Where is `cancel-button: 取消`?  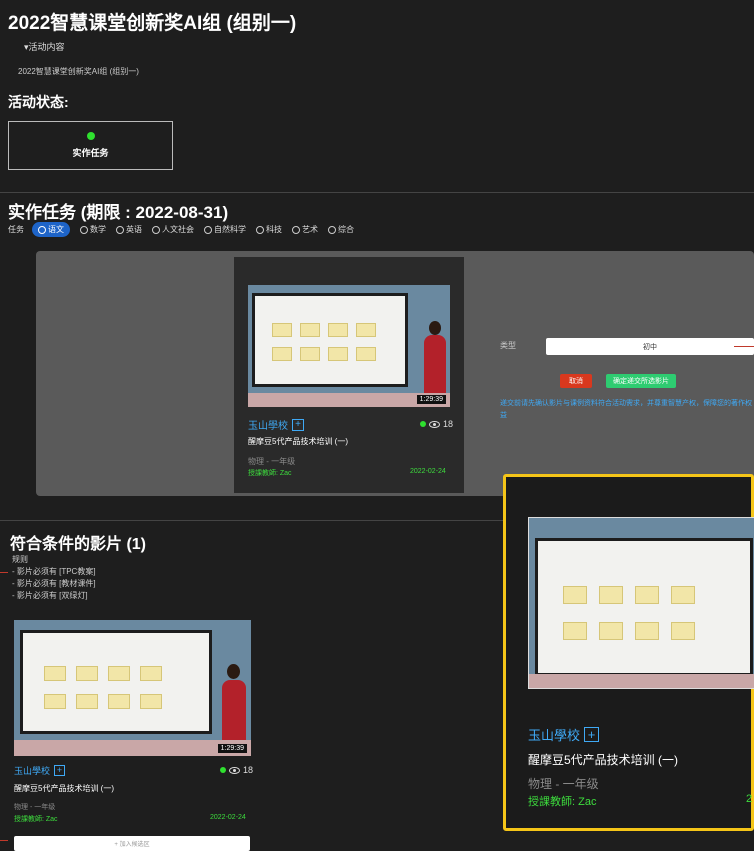 cancel-button: 取消 is located at coordinates (576, 381).